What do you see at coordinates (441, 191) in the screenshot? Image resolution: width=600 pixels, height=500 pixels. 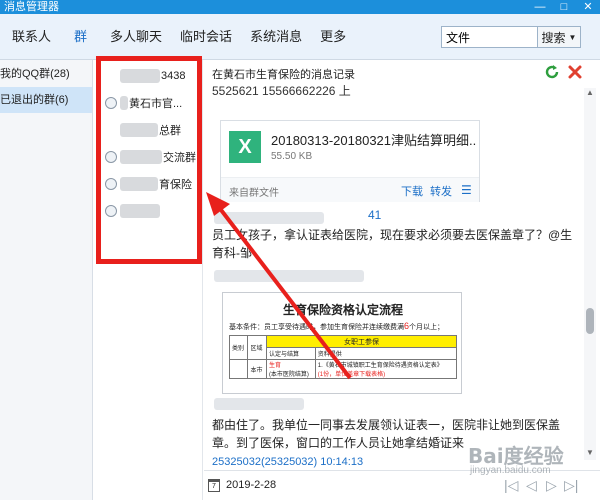 I see `forward-link: 转发` at bounding box center [441, 191].